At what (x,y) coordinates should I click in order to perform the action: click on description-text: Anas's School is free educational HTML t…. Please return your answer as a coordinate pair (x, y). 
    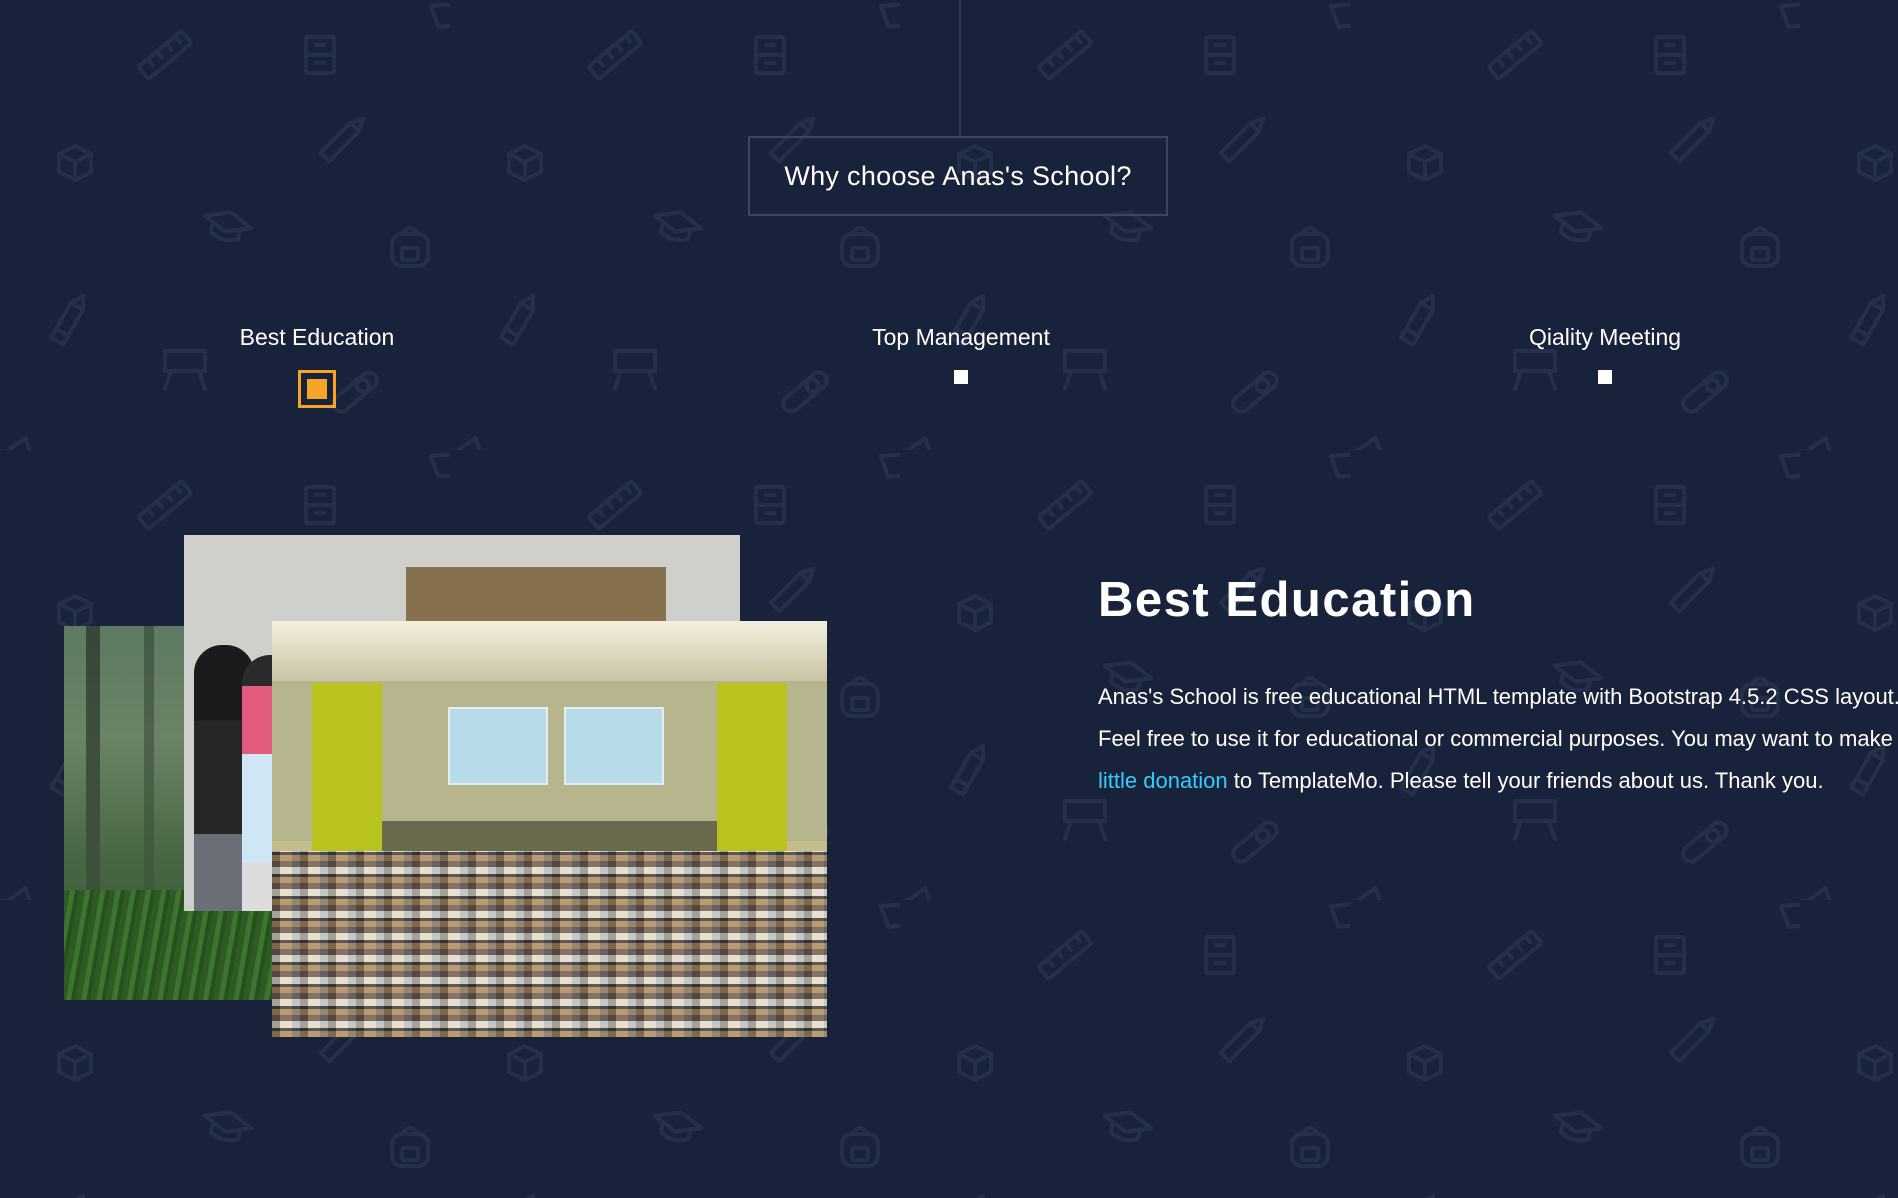
    Looking at the image, I should click on (1498, 717).